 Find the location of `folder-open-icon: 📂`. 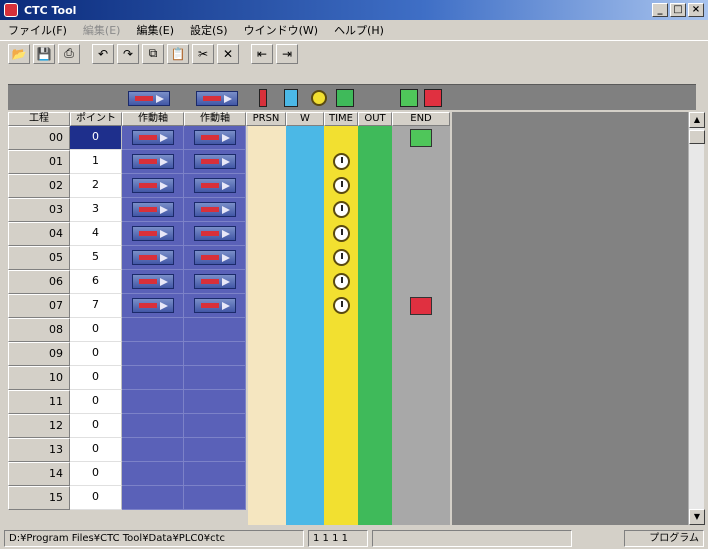

folder-open-icon: 📂 is located at coordinates (19, 53).